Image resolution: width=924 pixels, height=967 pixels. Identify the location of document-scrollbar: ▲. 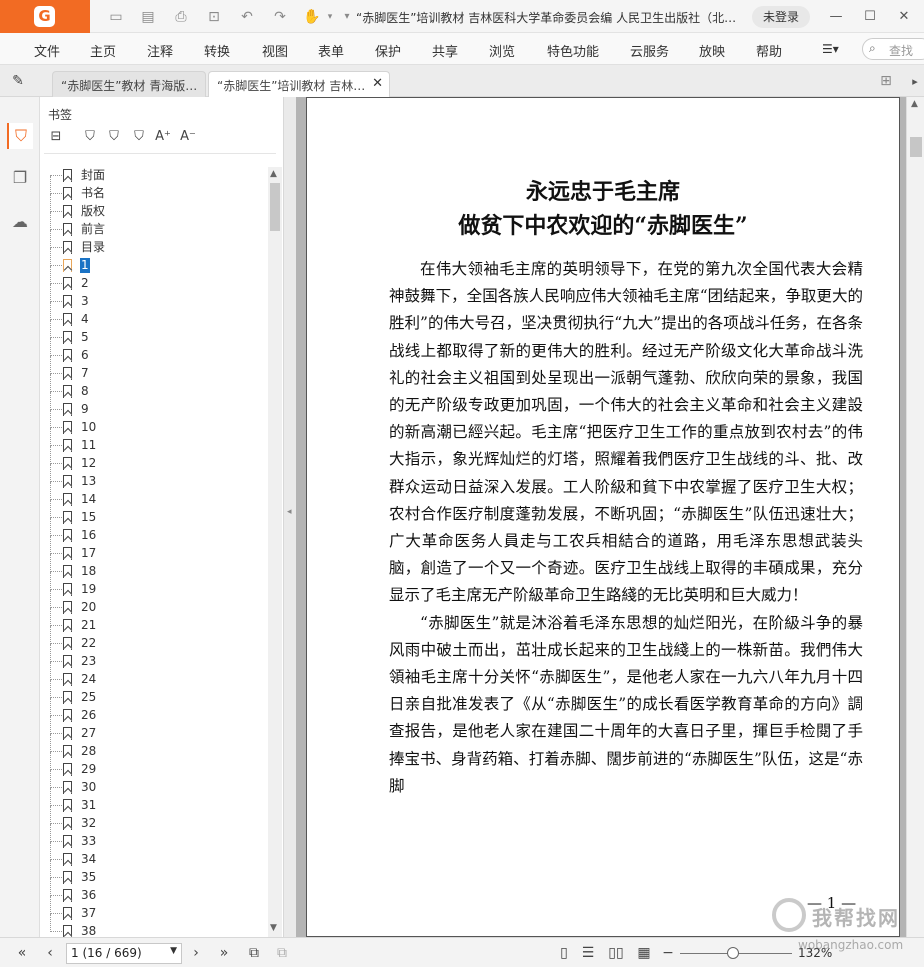
(915, 517).